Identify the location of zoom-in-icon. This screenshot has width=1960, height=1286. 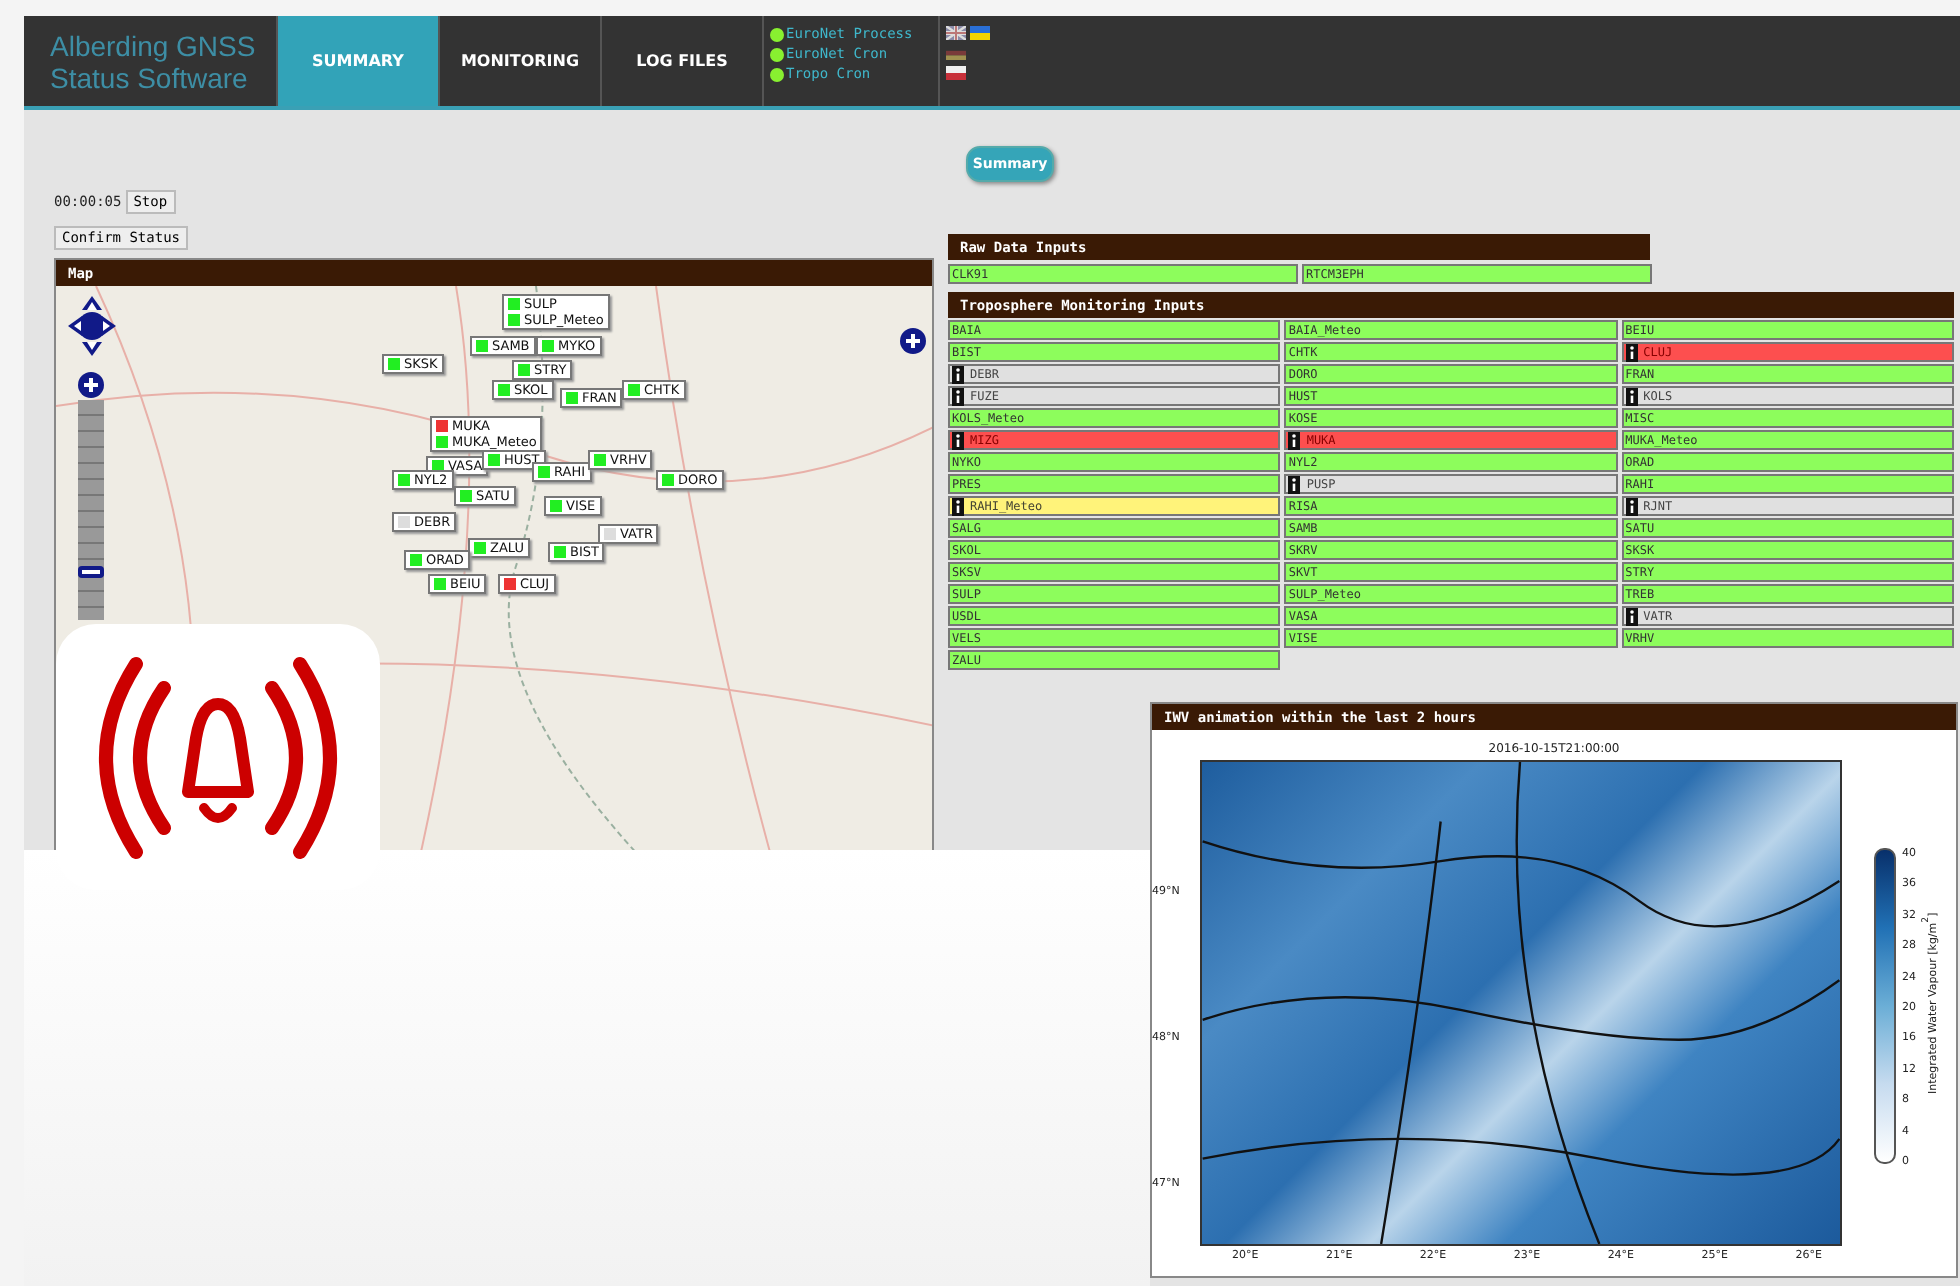
(91, 385).